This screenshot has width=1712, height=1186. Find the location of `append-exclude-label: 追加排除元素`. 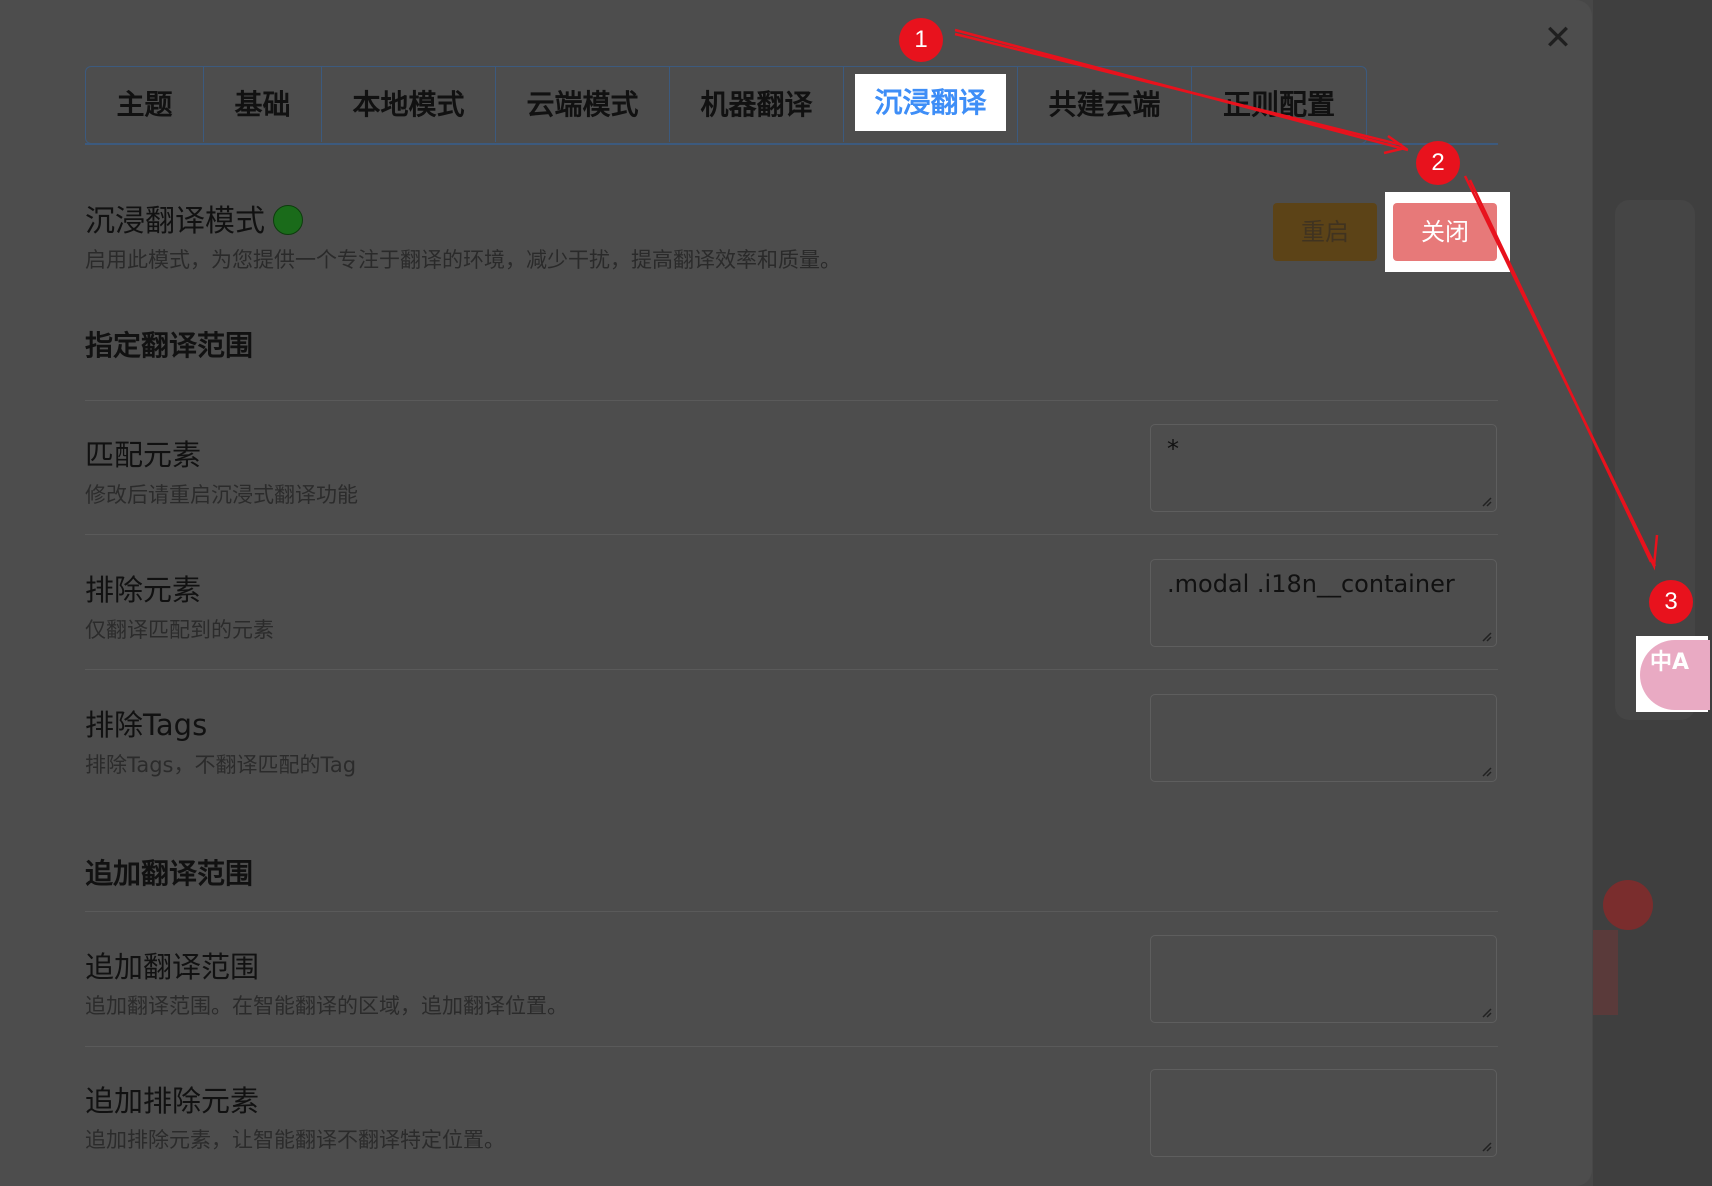

append-exclude-label: 追加排除元素 is located at coordinates (172, 1101).